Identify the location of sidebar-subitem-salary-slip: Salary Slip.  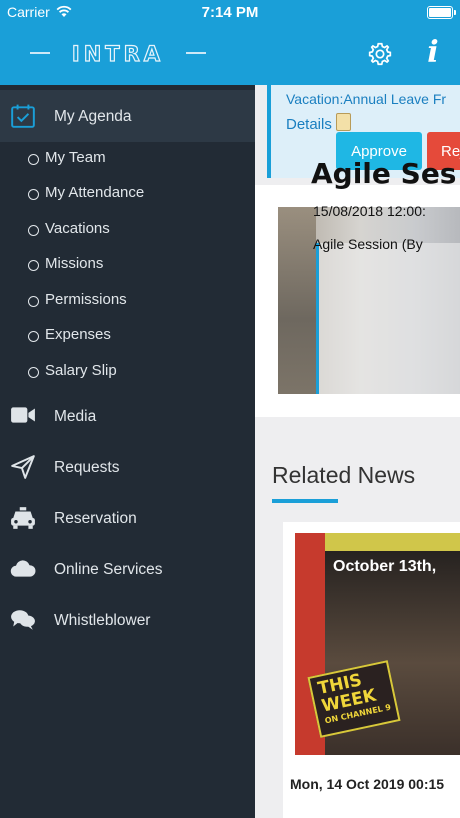
(138, 374).